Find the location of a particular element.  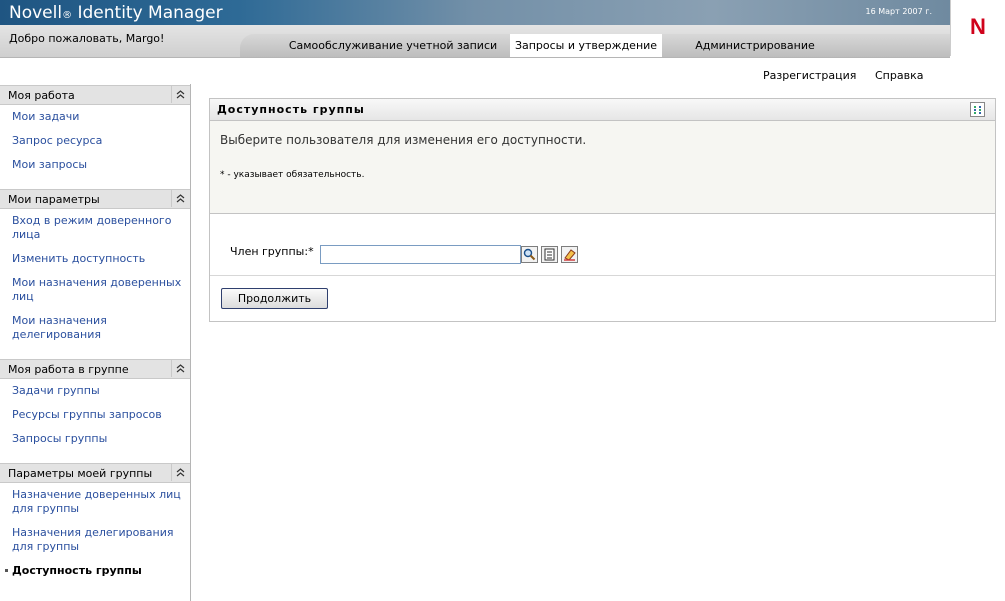

help-link: Справка is located at coordinates (899, 75).